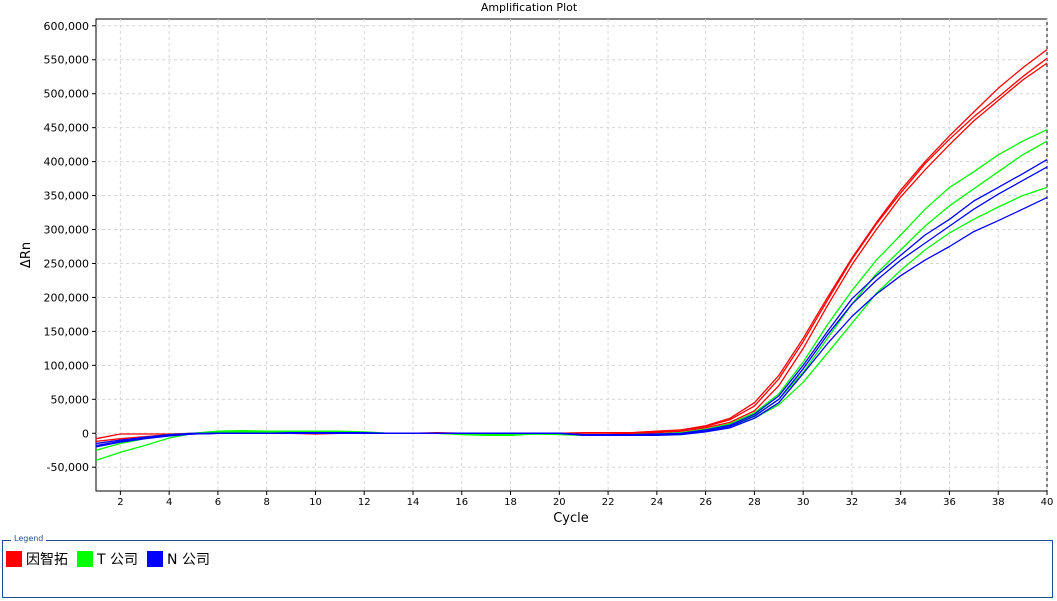 The image size is (1057, 601). Describe the element at coordinates (527, 566) in the screenshot. I see `legend-panel: Legend 因智拓 T 公司 N 公司` at that location.